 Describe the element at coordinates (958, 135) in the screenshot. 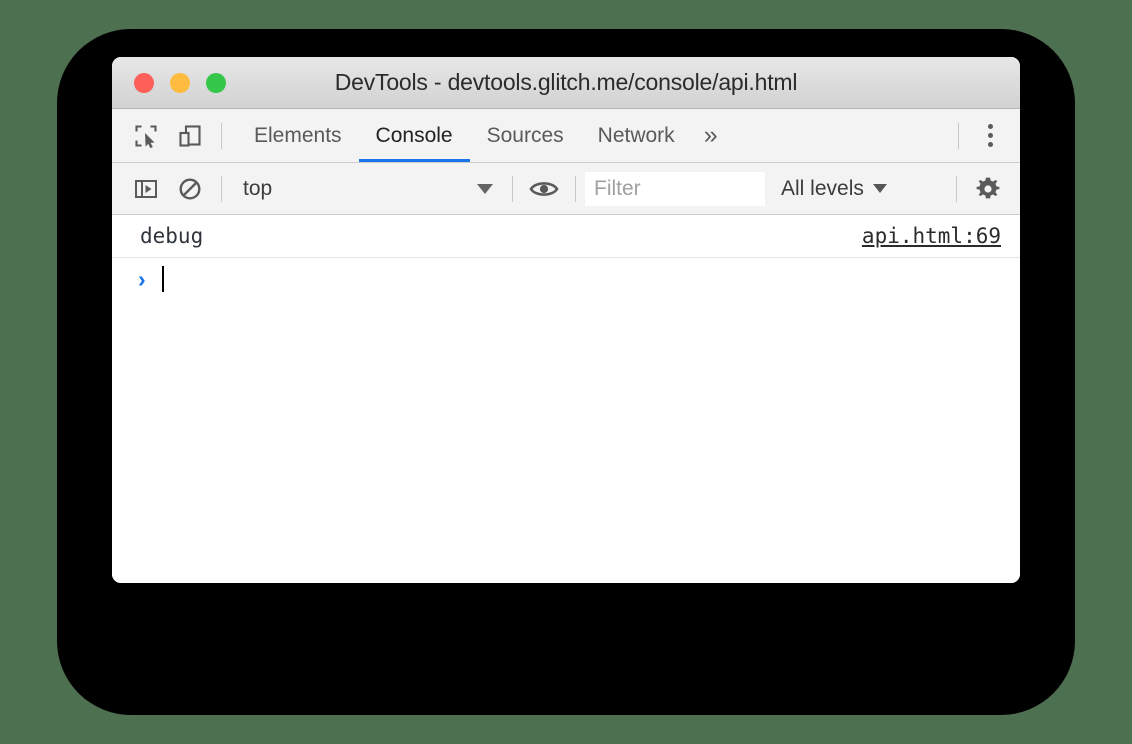

I see `tabbar-menu-separator` at that location.